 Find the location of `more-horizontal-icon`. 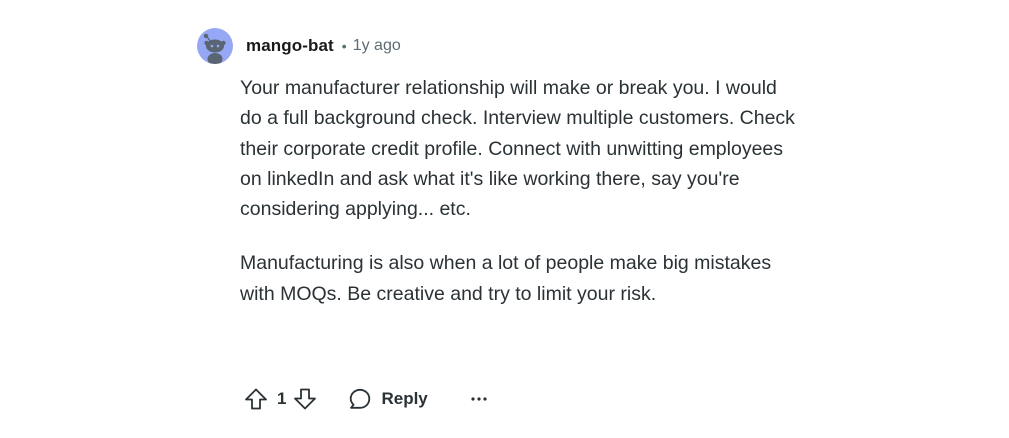

more-horizontal-icon is located at coordinates (479, 399).